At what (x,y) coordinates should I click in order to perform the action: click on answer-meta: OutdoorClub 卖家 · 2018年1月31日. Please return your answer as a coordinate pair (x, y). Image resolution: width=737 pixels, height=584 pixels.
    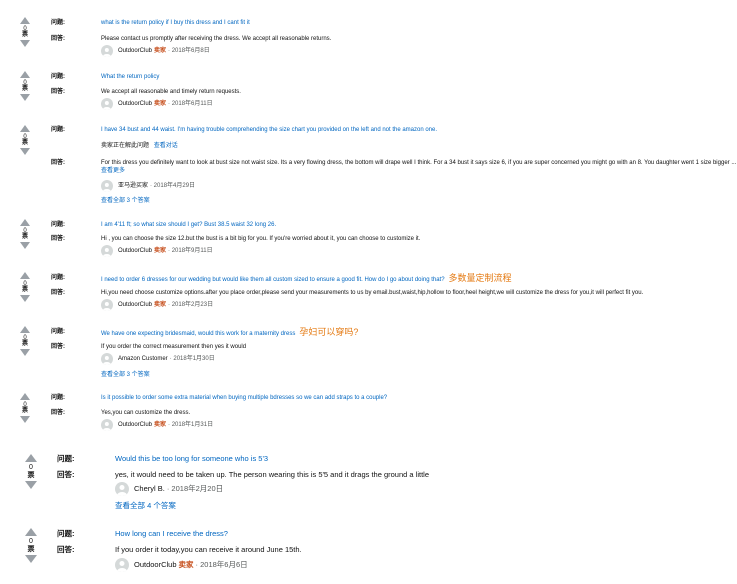
    Looking at the image, I should click on (157, 425).